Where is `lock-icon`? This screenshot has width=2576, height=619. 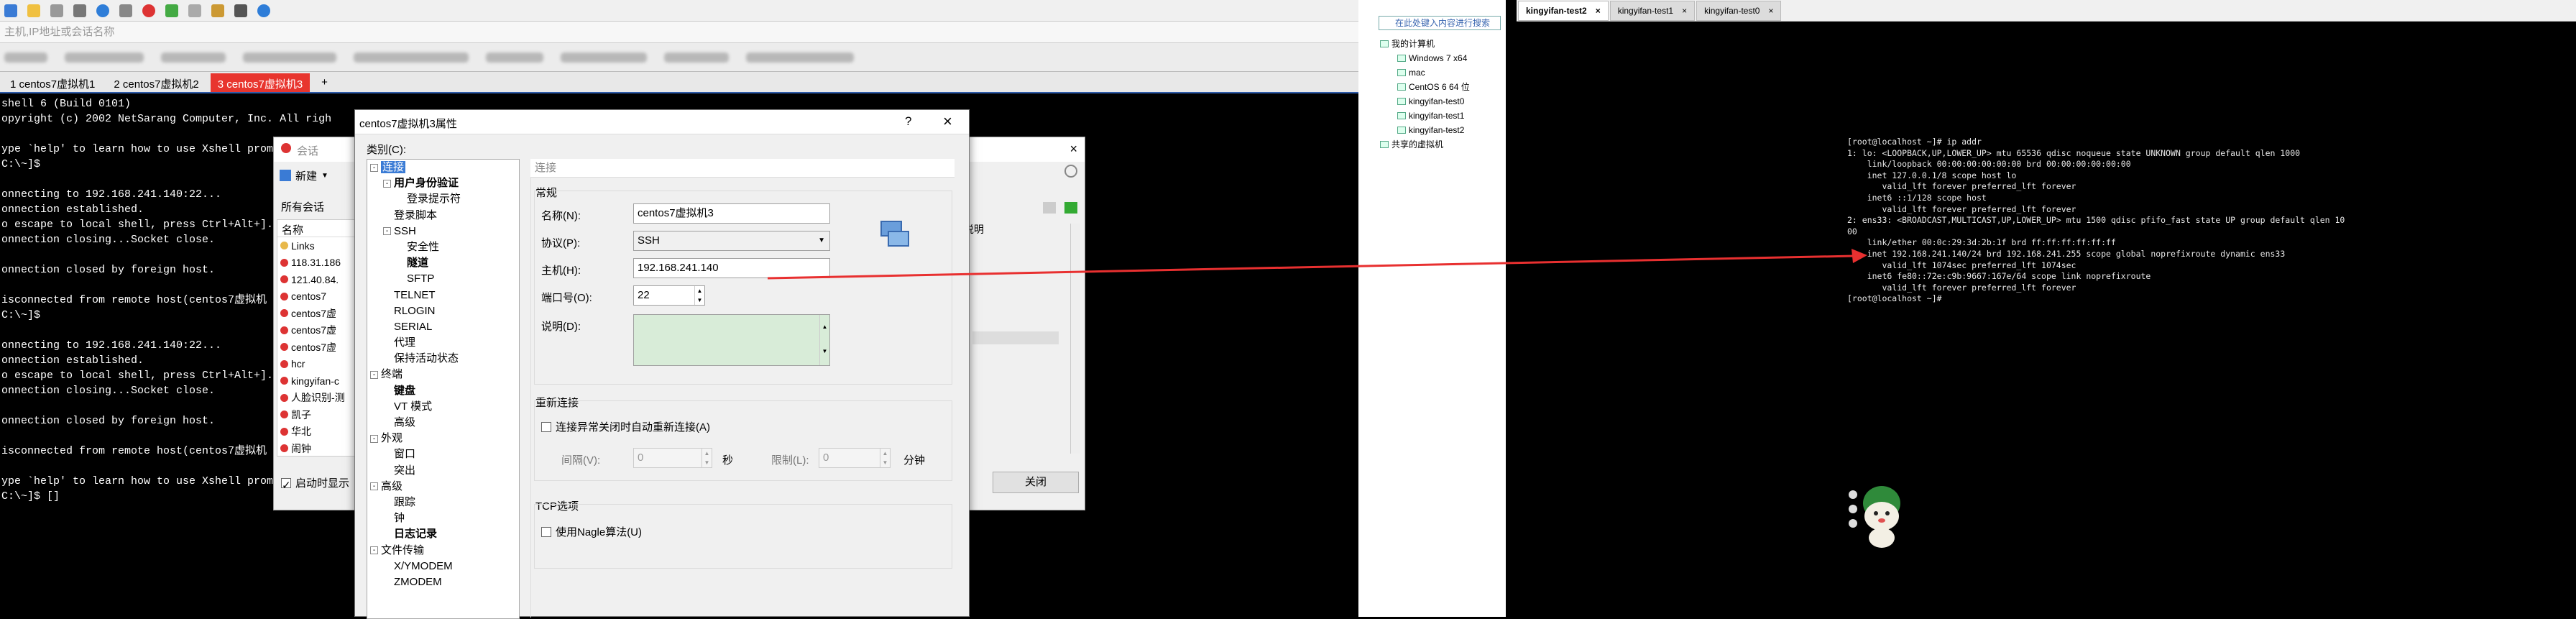 lock-icon is located at coordinates (194, 10).